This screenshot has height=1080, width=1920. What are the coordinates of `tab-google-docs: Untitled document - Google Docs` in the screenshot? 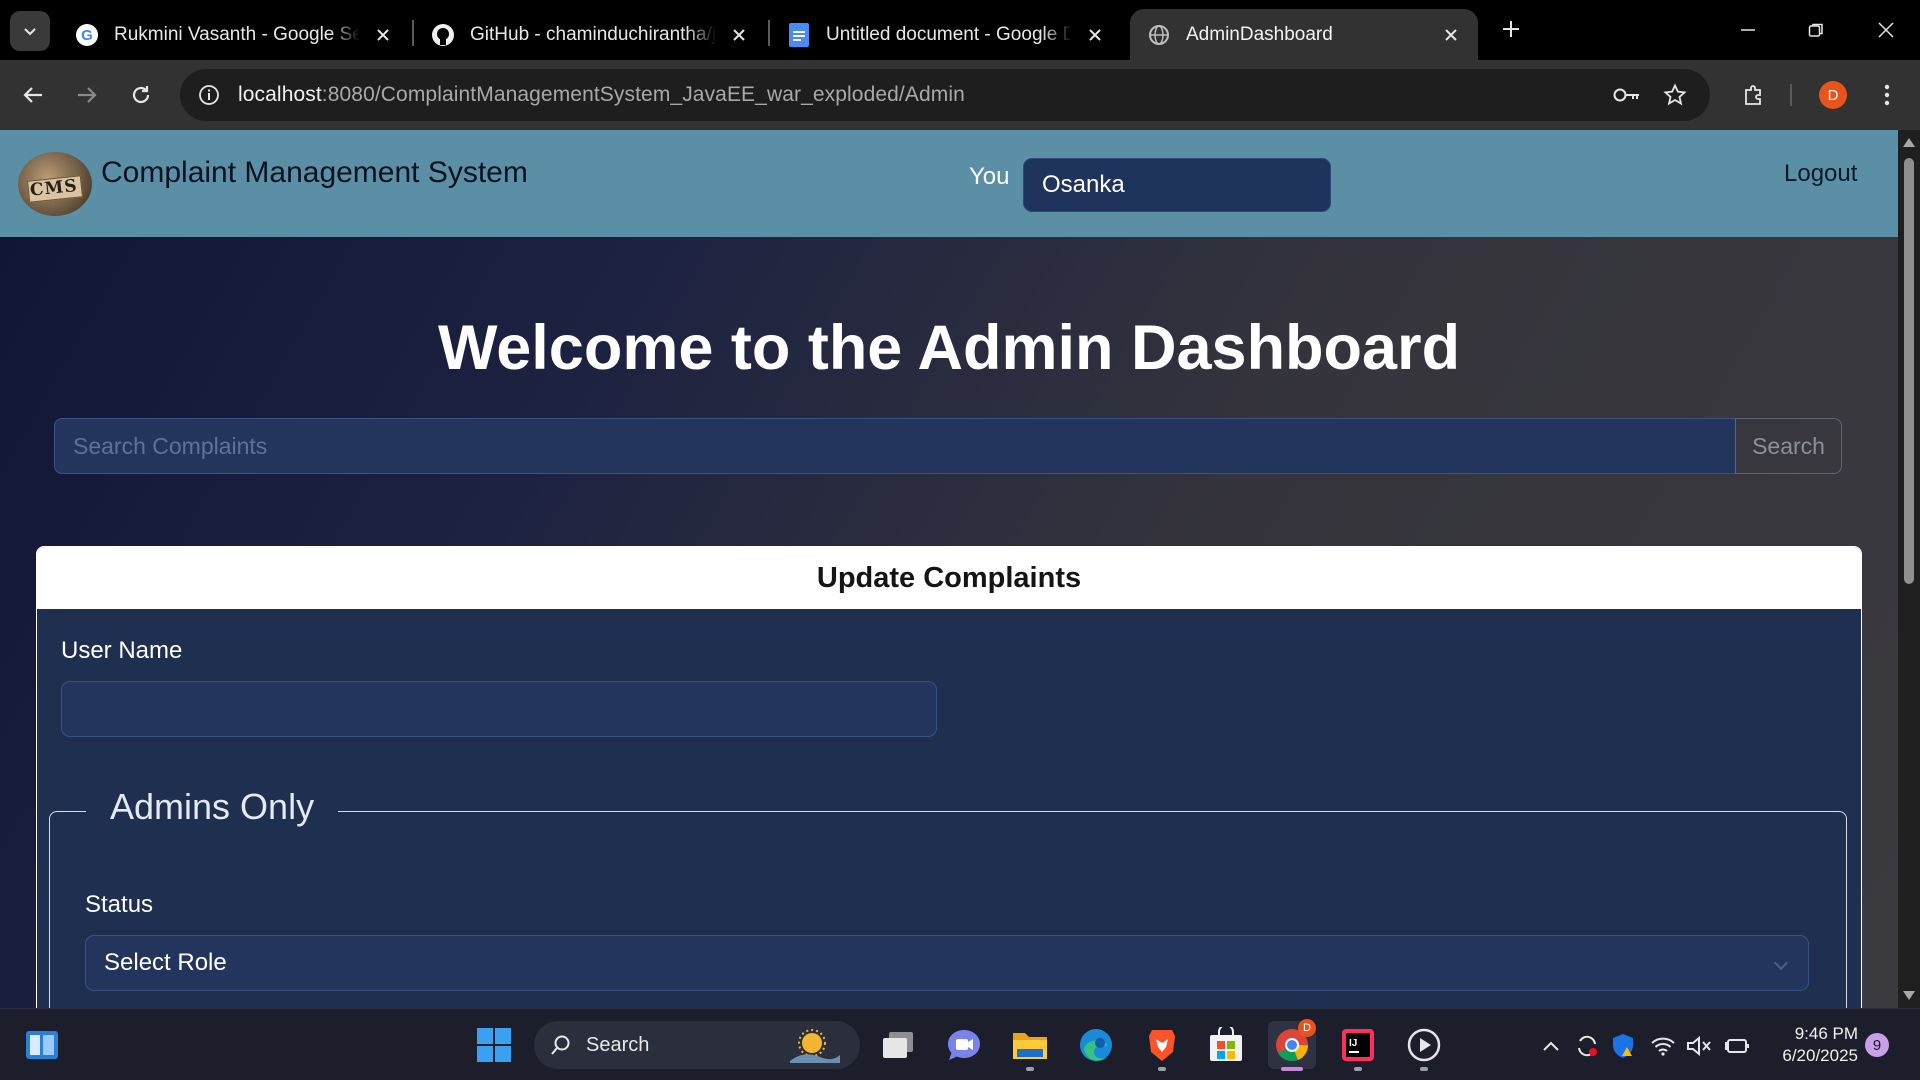 It's located at (946, 34).